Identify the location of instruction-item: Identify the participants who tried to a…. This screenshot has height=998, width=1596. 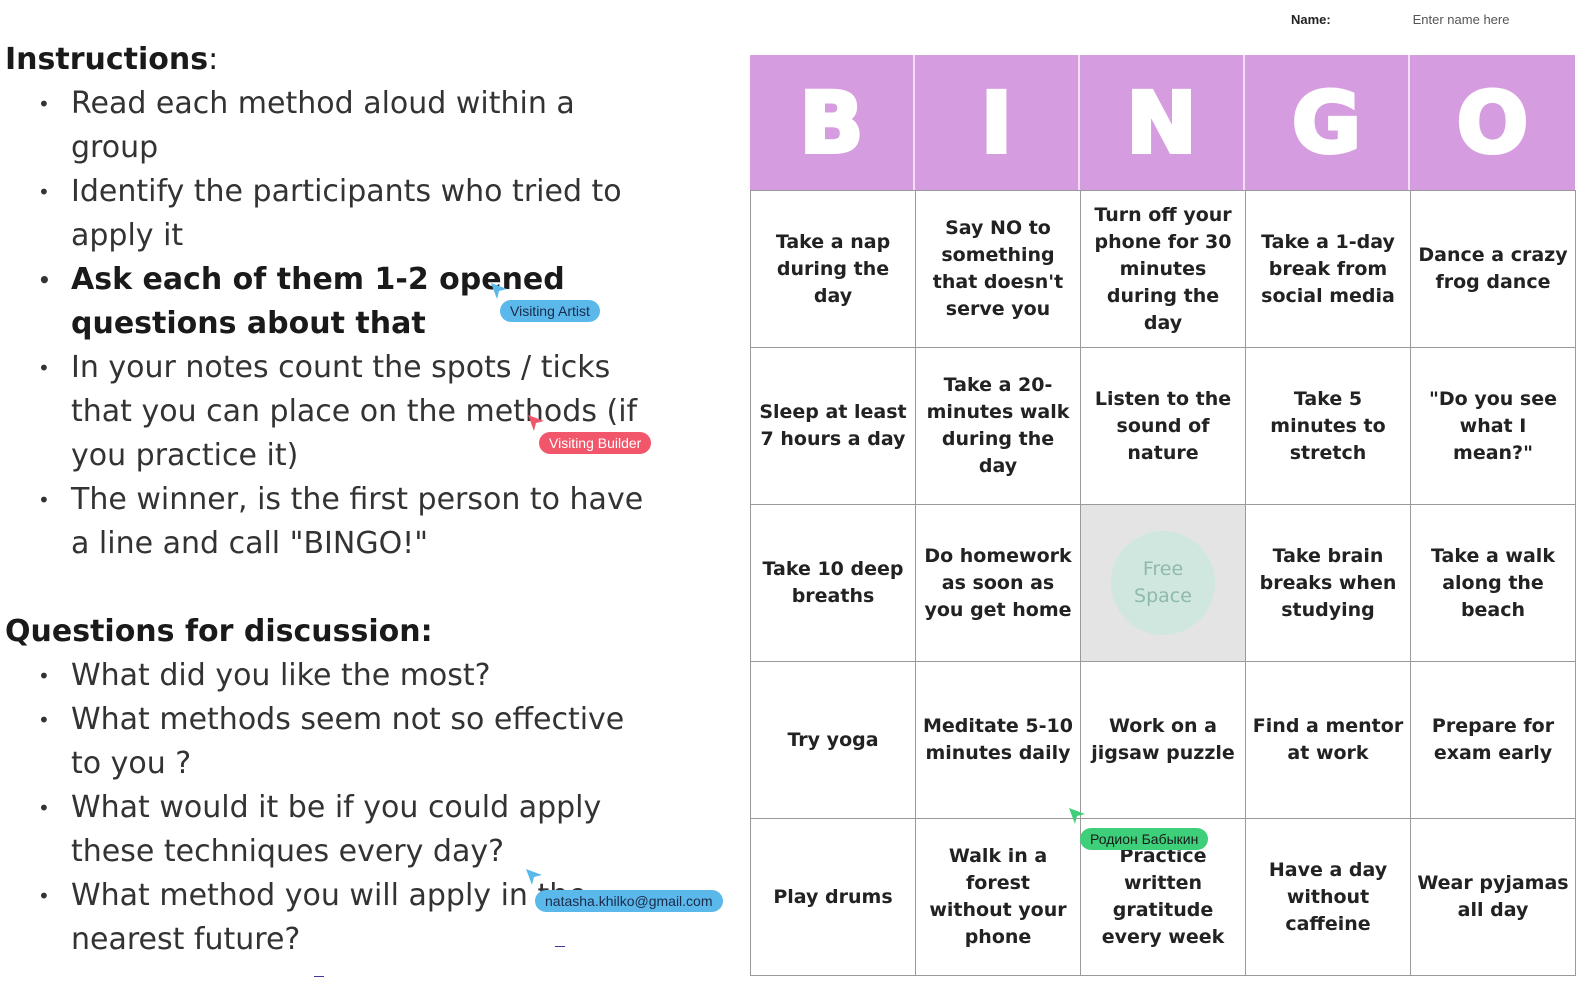
(333, 214).